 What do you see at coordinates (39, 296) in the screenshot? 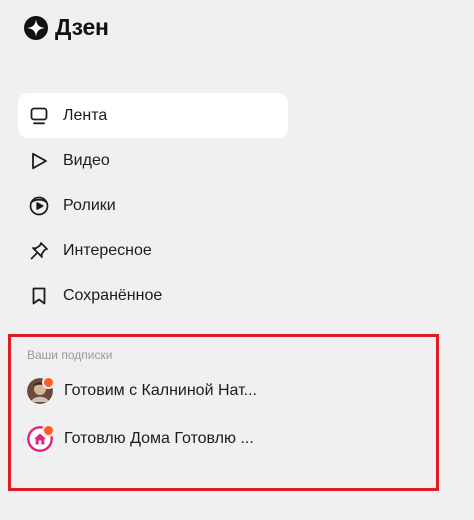
I see `bookmark-icon` at bounding box center [39, 296].